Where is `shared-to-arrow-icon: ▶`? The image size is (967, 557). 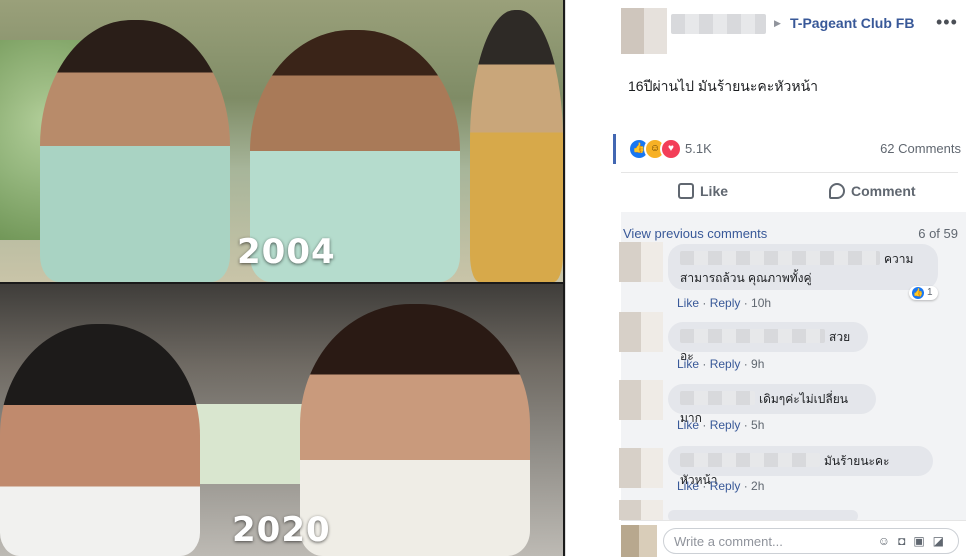
shared-to-arrow-icon: ▶ is located at coordinates (777, 23).